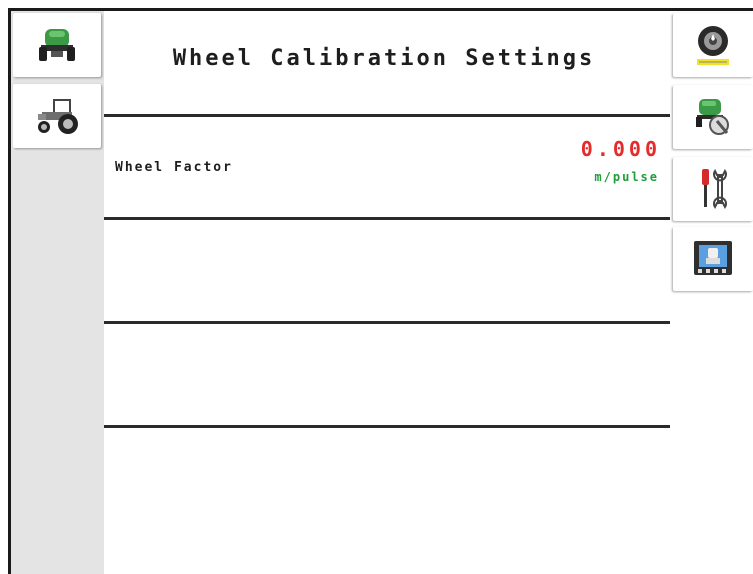  I want to click on implement-tools-tab, so click(713, 117).